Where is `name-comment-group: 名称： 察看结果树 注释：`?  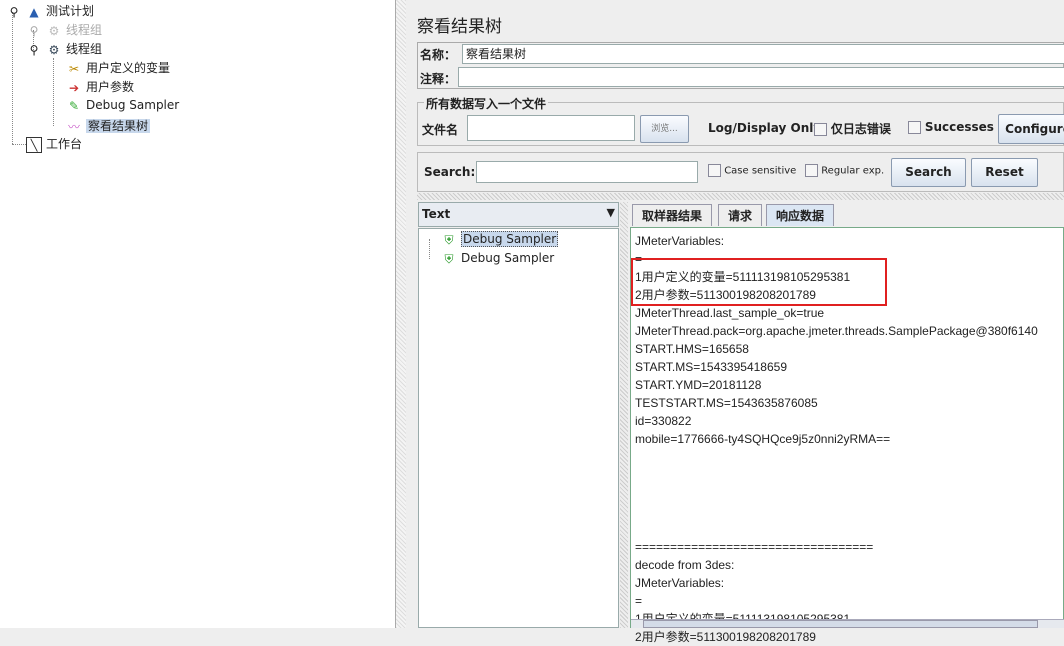 name-comment-group: 名称： 察看结果树 注释： is located at coordinates (740, 65).